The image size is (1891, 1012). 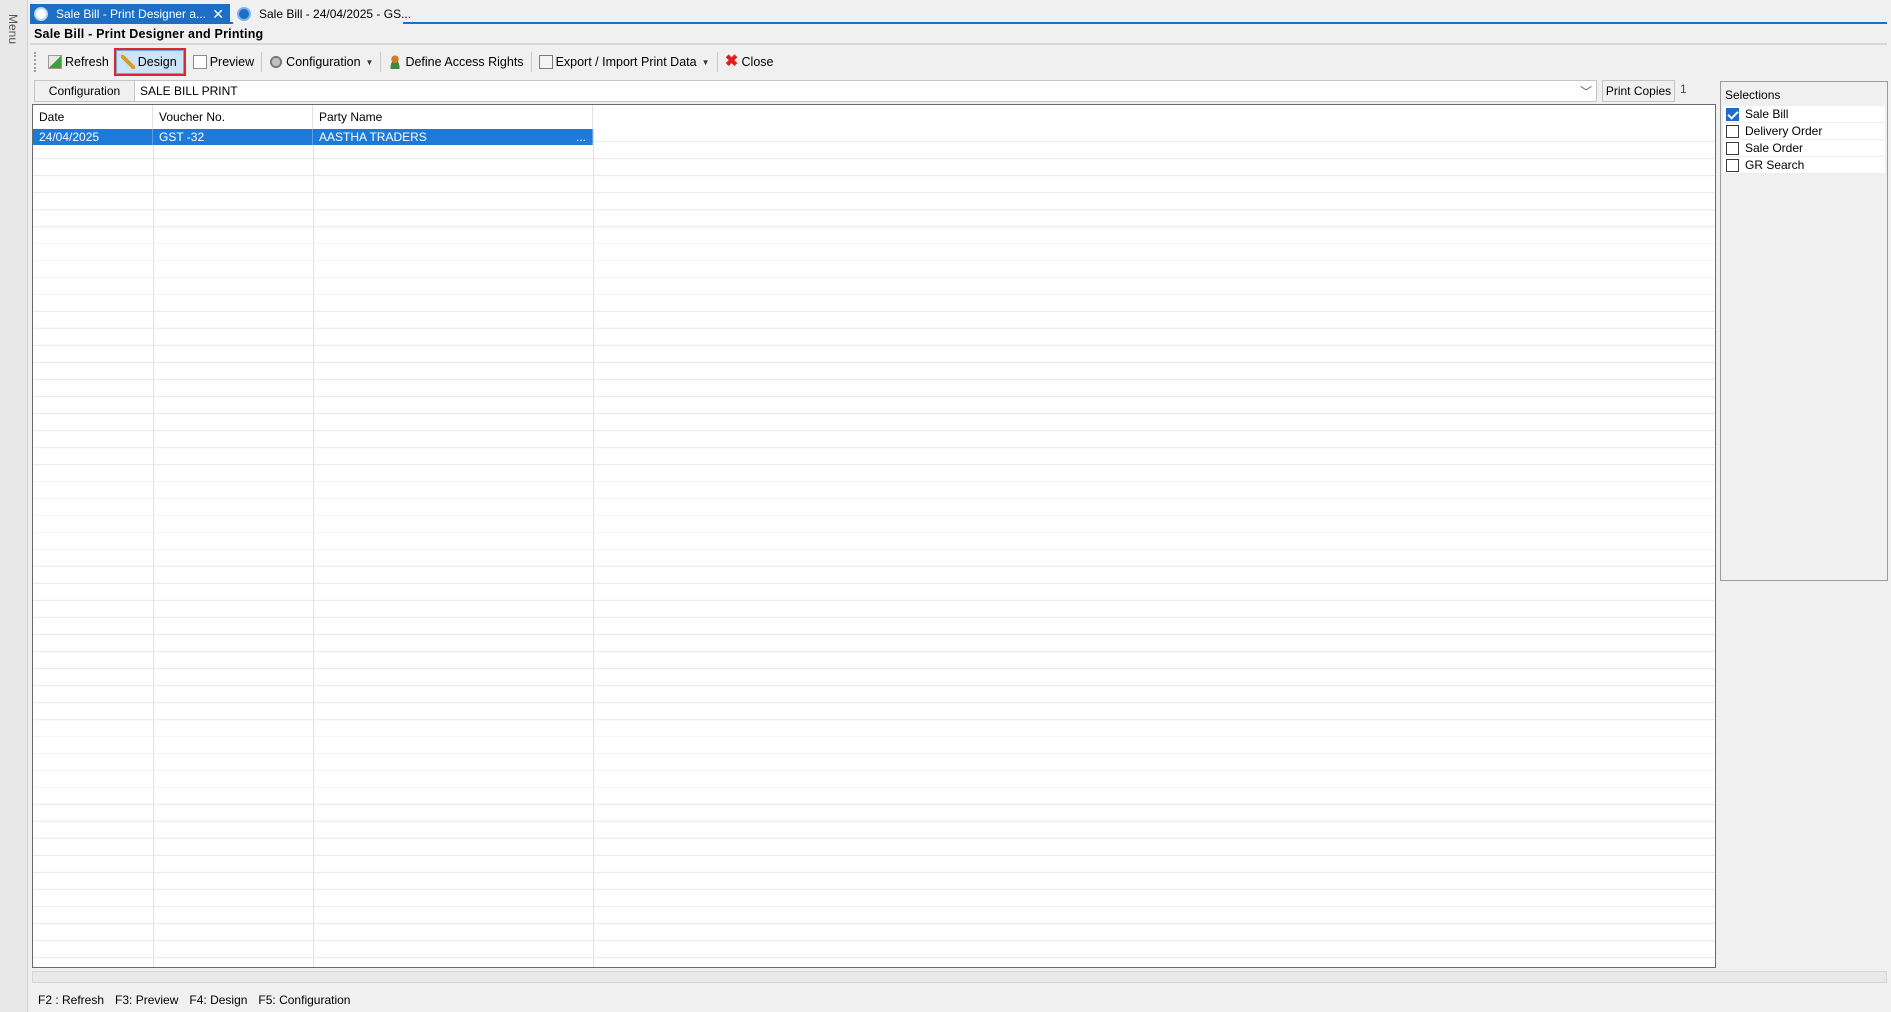 I want to click on cell-date: 24/04/2025, so click(x=93, y=137).